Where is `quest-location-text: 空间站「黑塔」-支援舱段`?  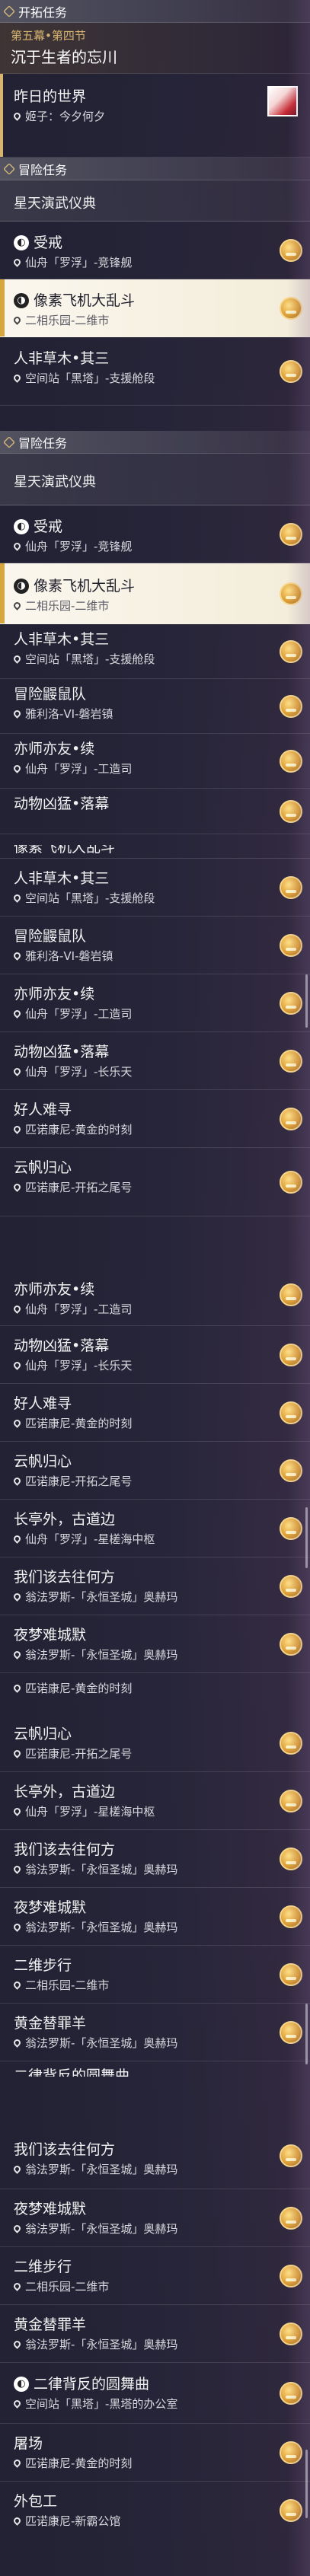
quest-location-text: 空间站「黑塔」-支援舱段 is located at coordinates (90, 659).